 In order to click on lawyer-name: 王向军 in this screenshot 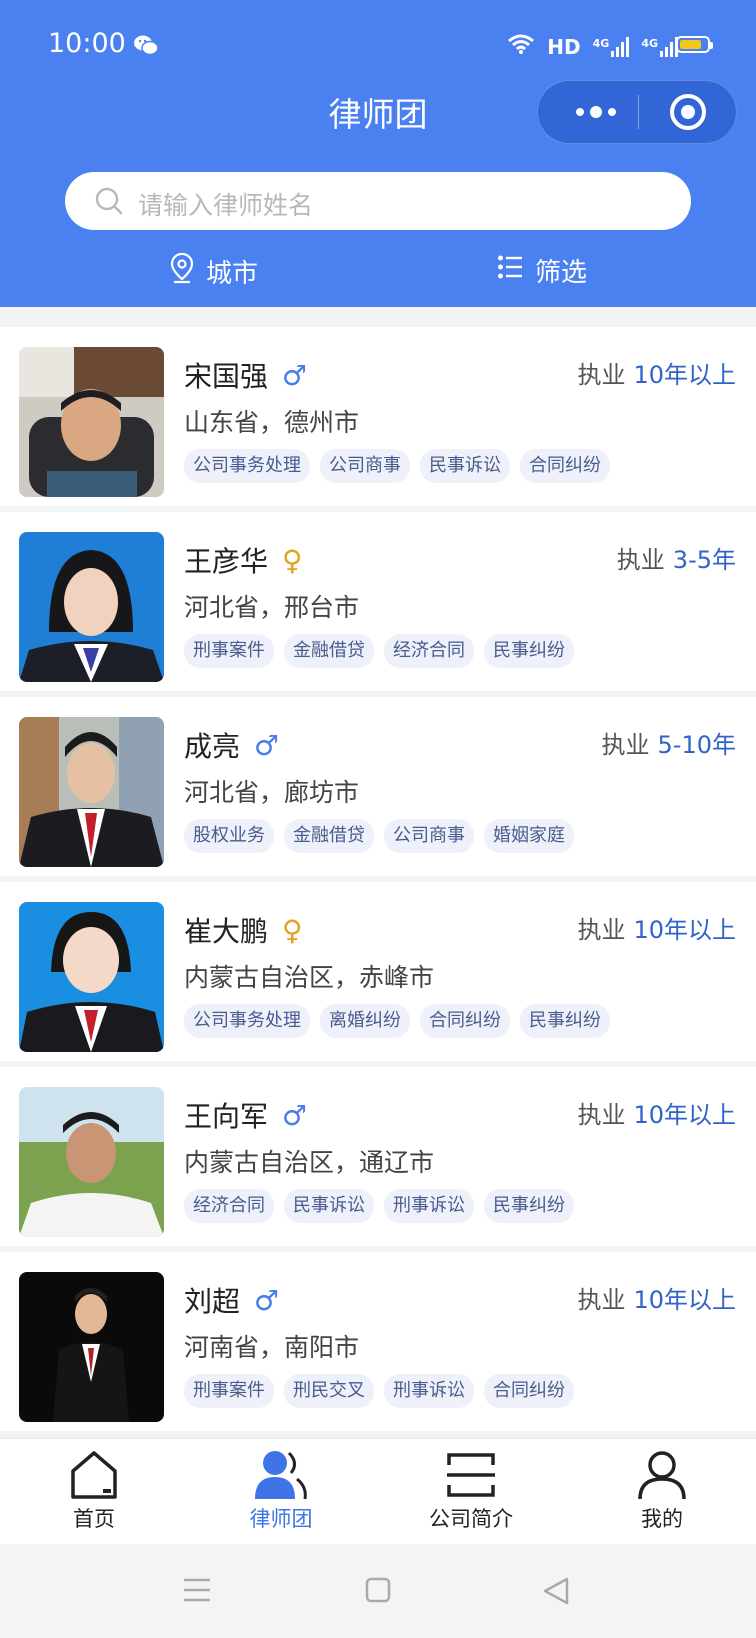, I will do `click(226, 1116)`.